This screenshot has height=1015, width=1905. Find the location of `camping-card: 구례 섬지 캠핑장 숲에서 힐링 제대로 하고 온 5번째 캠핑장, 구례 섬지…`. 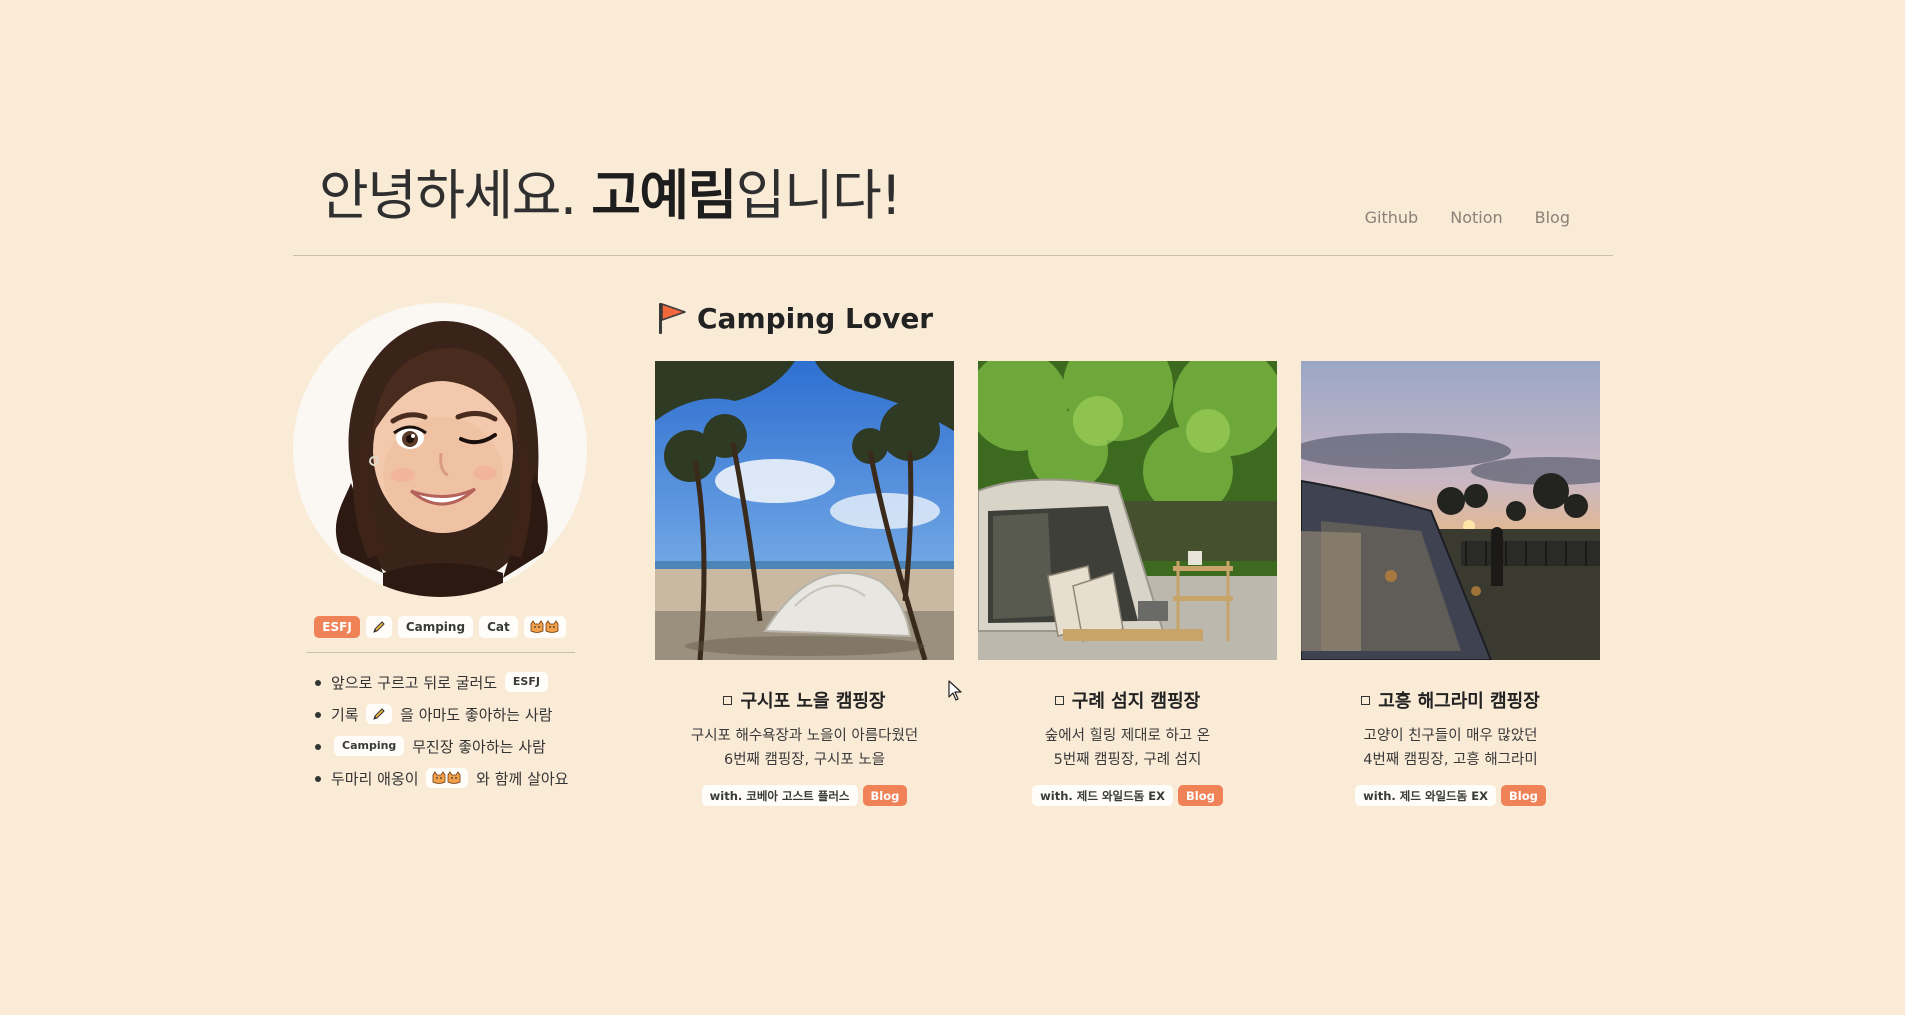

camping-card: 구례 섬지 캠핑장 숲에서 힐링 제대로 하고 온 5번째 캠핑장, 구례 섬지… is located at coordinates (1127, 583).